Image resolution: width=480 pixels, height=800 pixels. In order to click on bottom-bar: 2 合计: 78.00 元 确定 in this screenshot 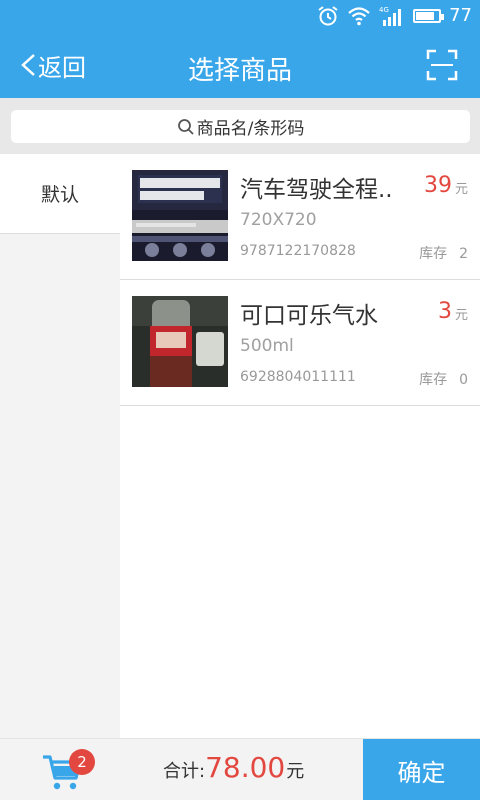, I will do `click(240, 769)`.